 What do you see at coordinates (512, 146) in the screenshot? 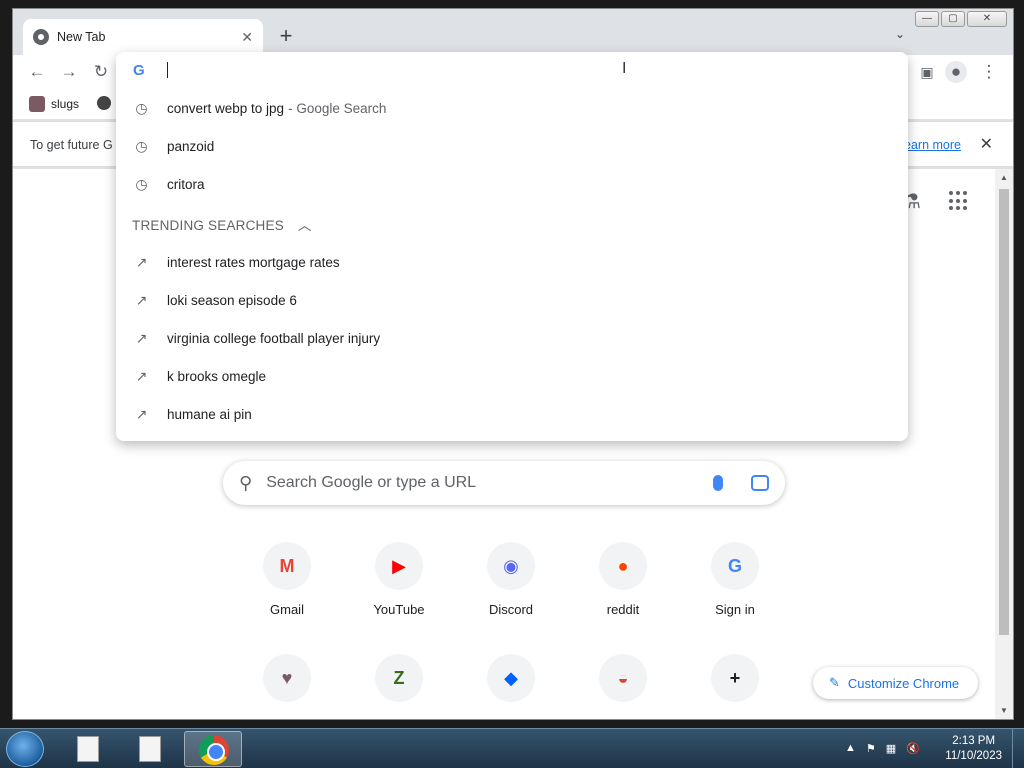
I see `history-suggestion: ◷ panzoid` at bounding box center [512, 146].